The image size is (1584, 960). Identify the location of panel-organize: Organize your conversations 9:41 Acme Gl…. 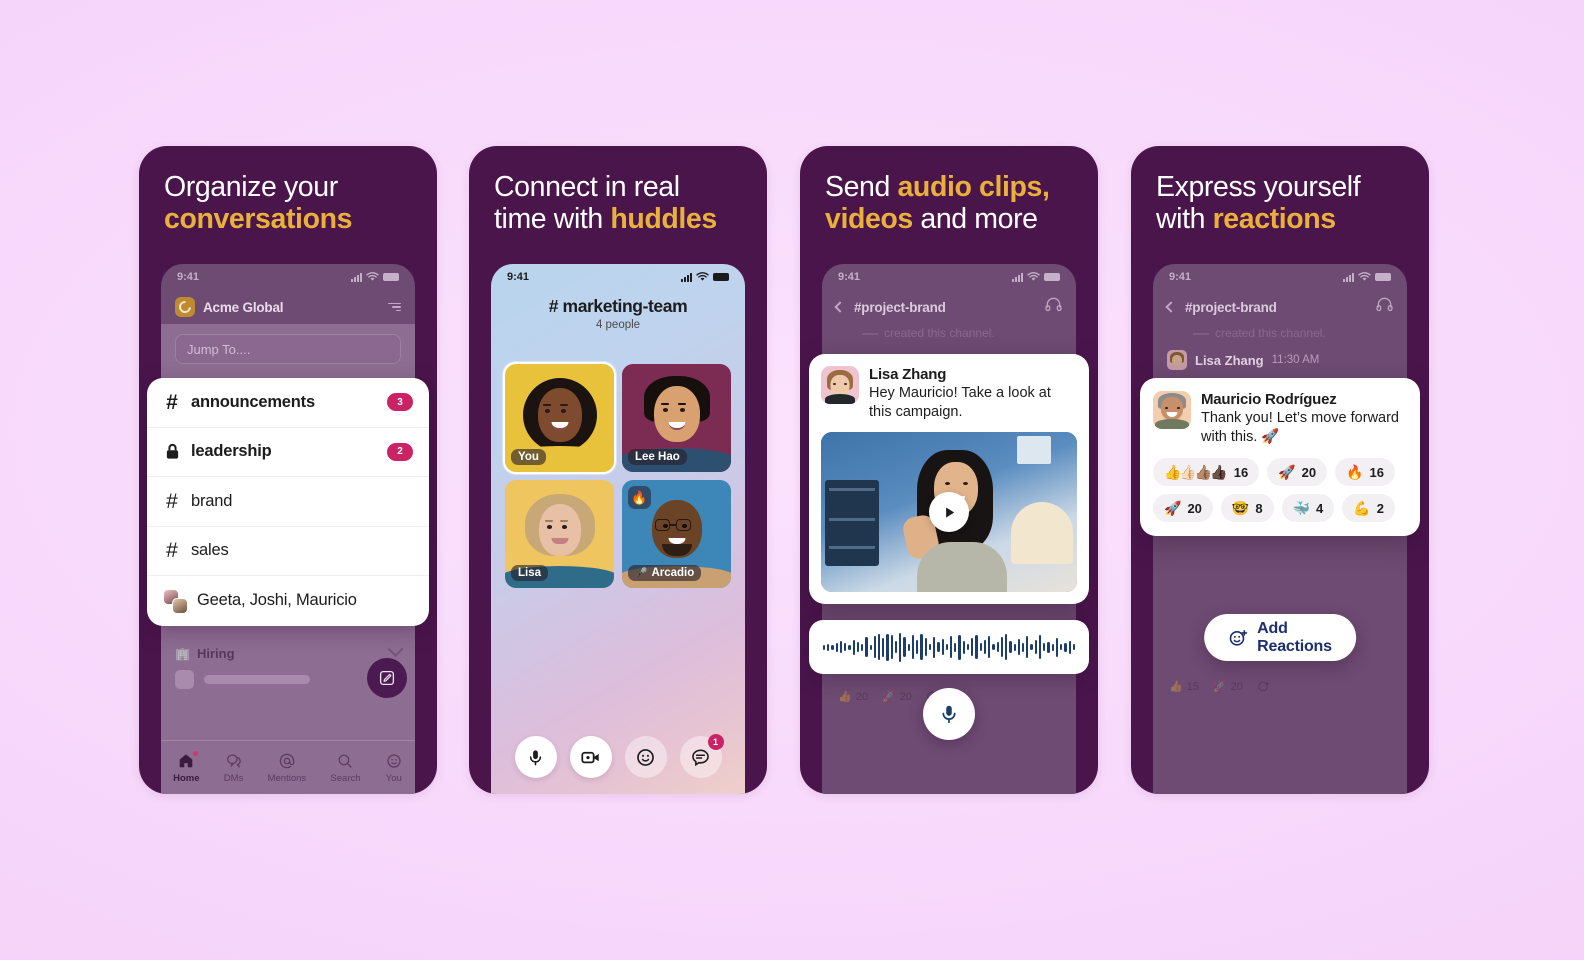
(288, 470).